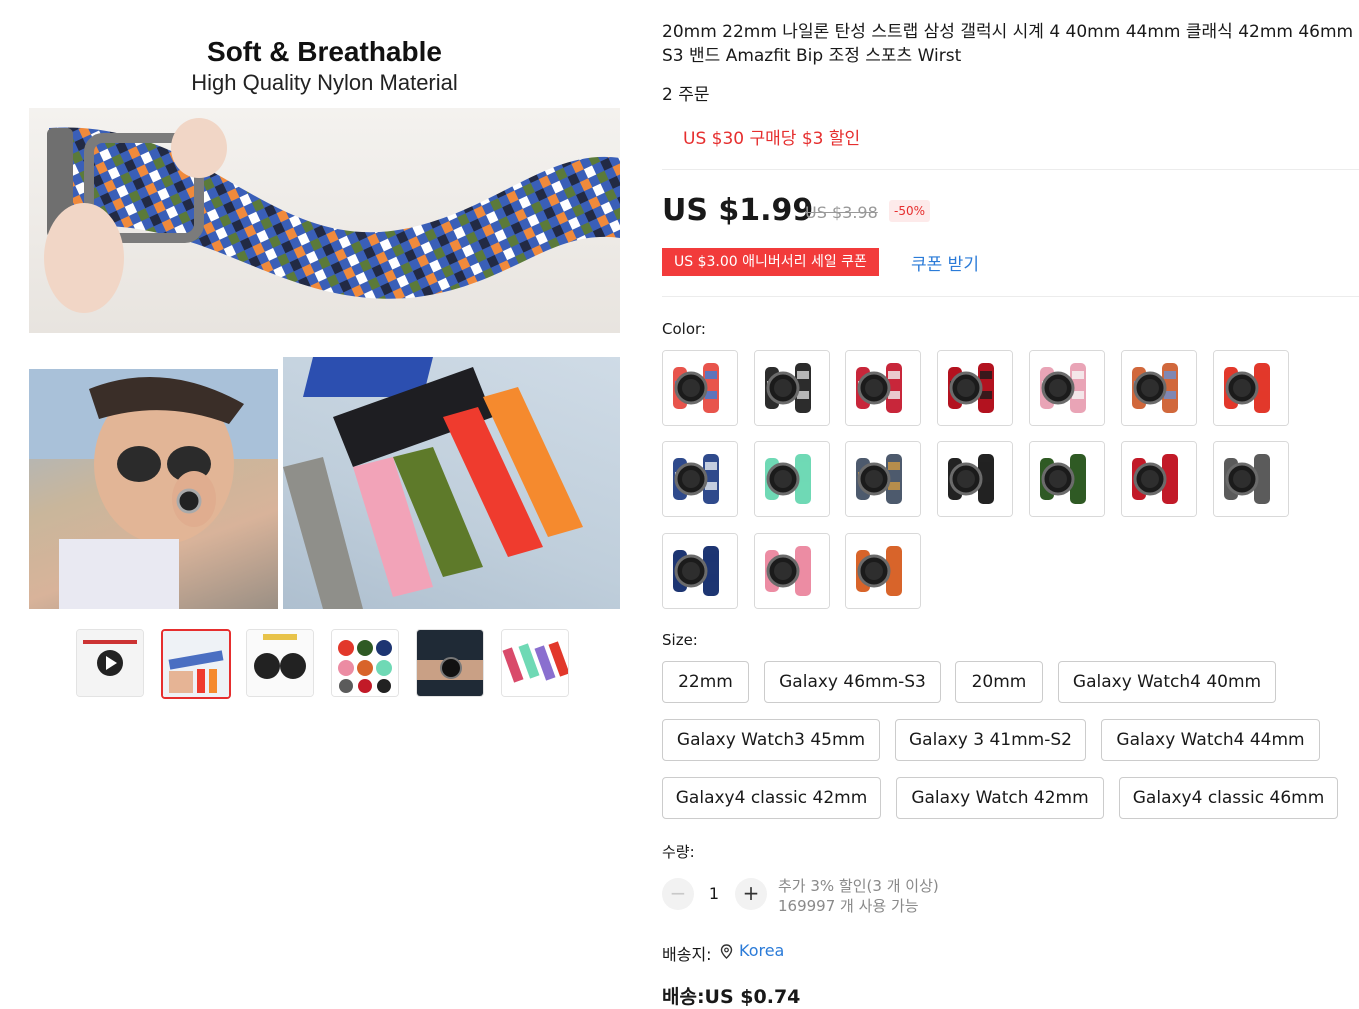 Image resolution: width=1359 pixels, height=1009 pixels. I want to click on size-label: Size:, so click(680, 640).